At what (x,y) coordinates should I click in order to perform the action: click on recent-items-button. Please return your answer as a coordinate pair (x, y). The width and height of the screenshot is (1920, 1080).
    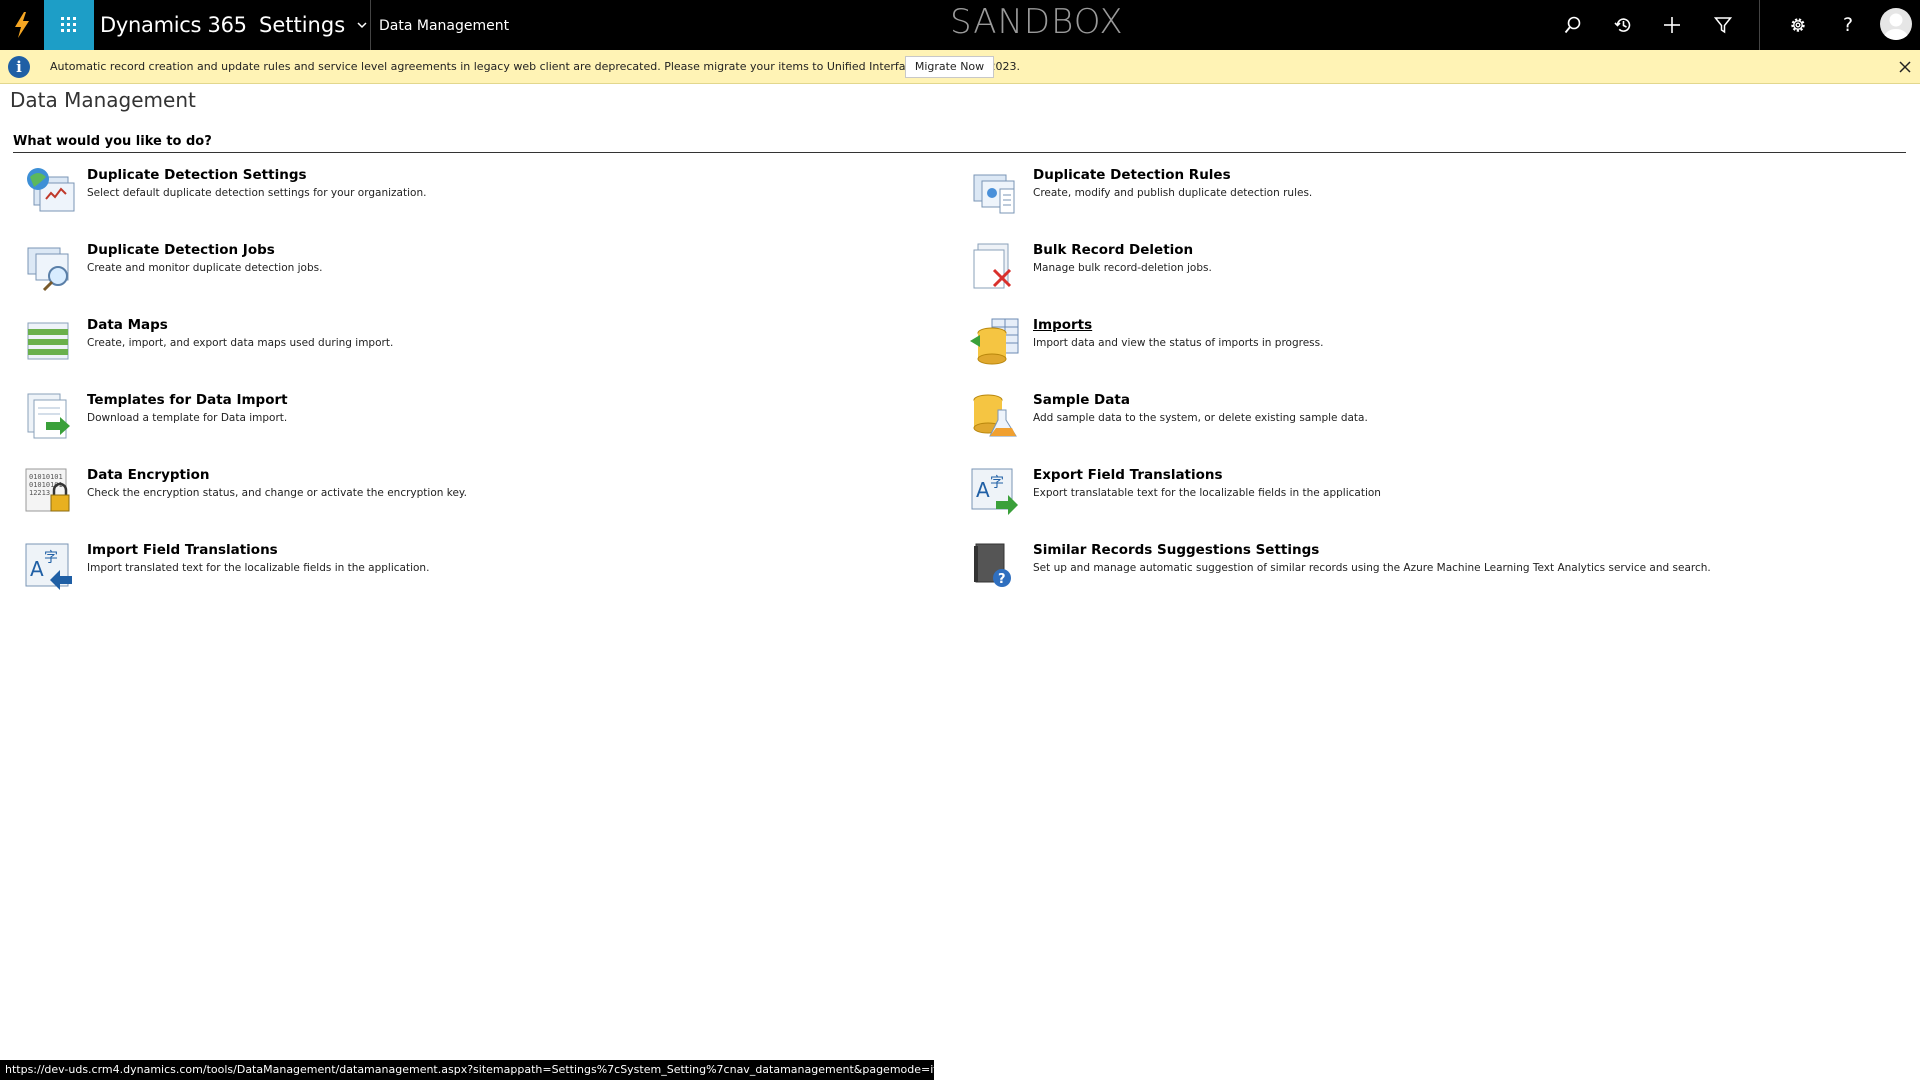
    Looking at the image, I should click on (1623, 25).